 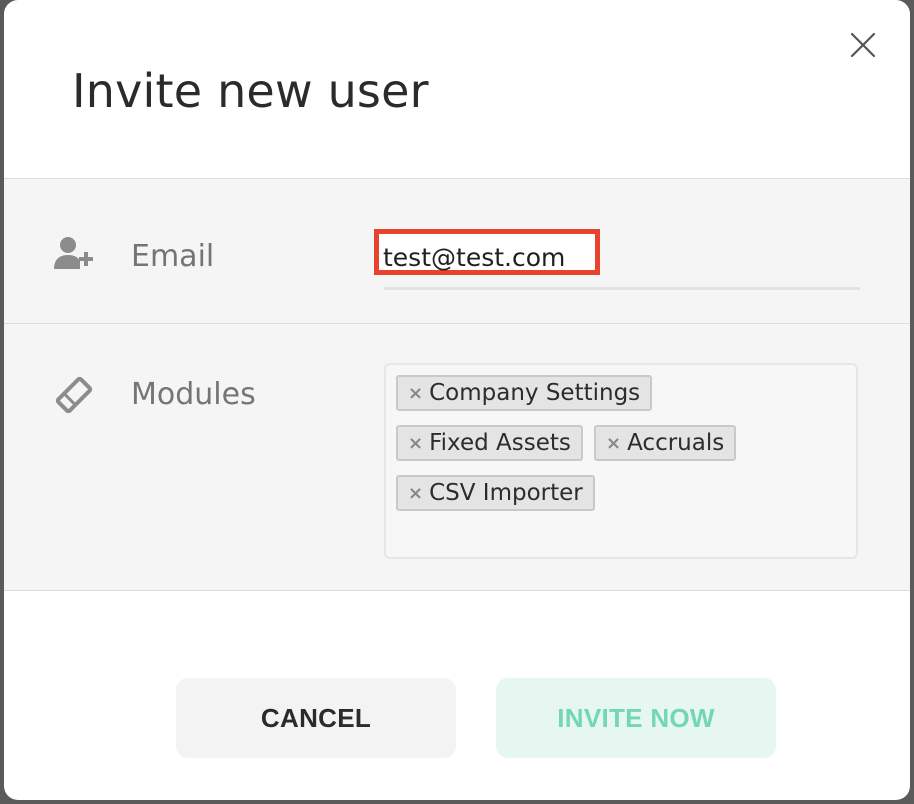 I want to click on email-field-wrapper, so click(x=617, y=260).